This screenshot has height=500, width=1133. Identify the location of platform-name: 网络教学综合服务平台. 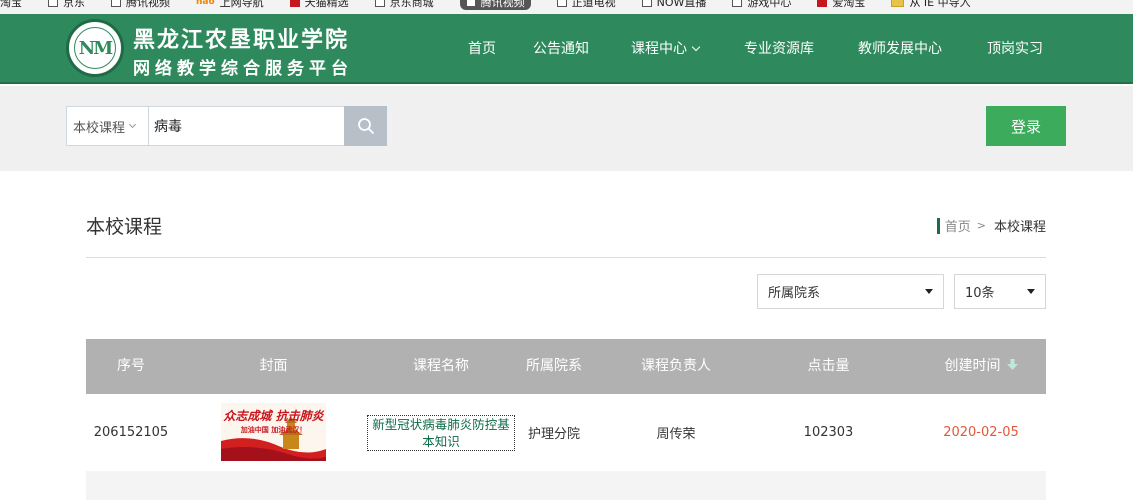
(243, 69).